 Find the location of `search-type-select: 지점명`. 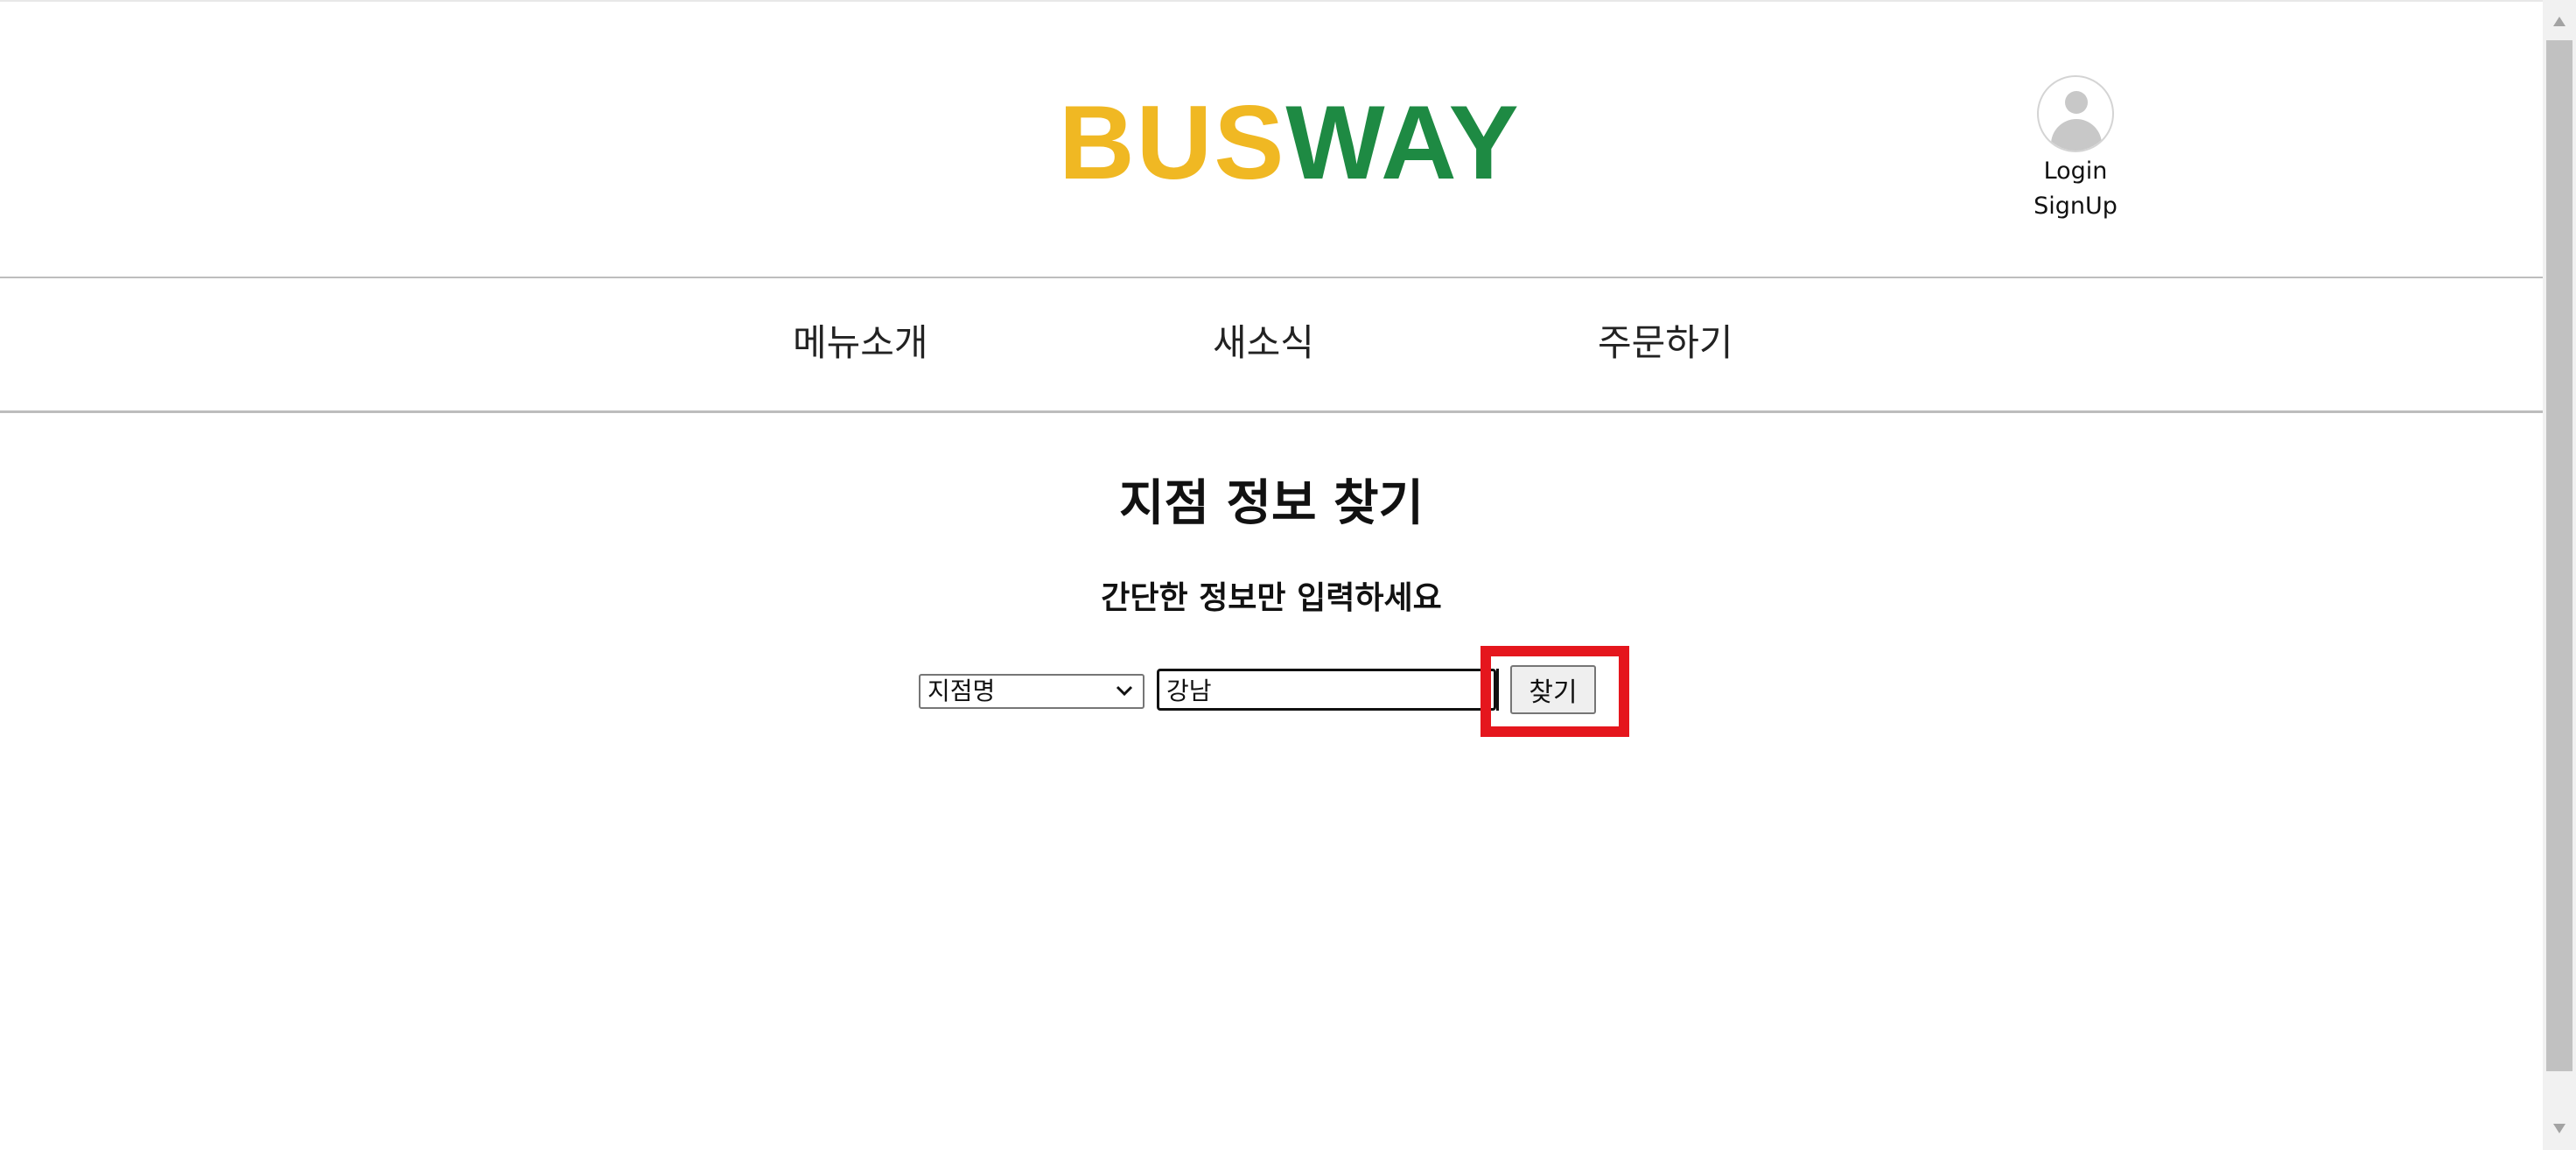

search-type-select: 지점명 is located at coordinates (1031, 691).